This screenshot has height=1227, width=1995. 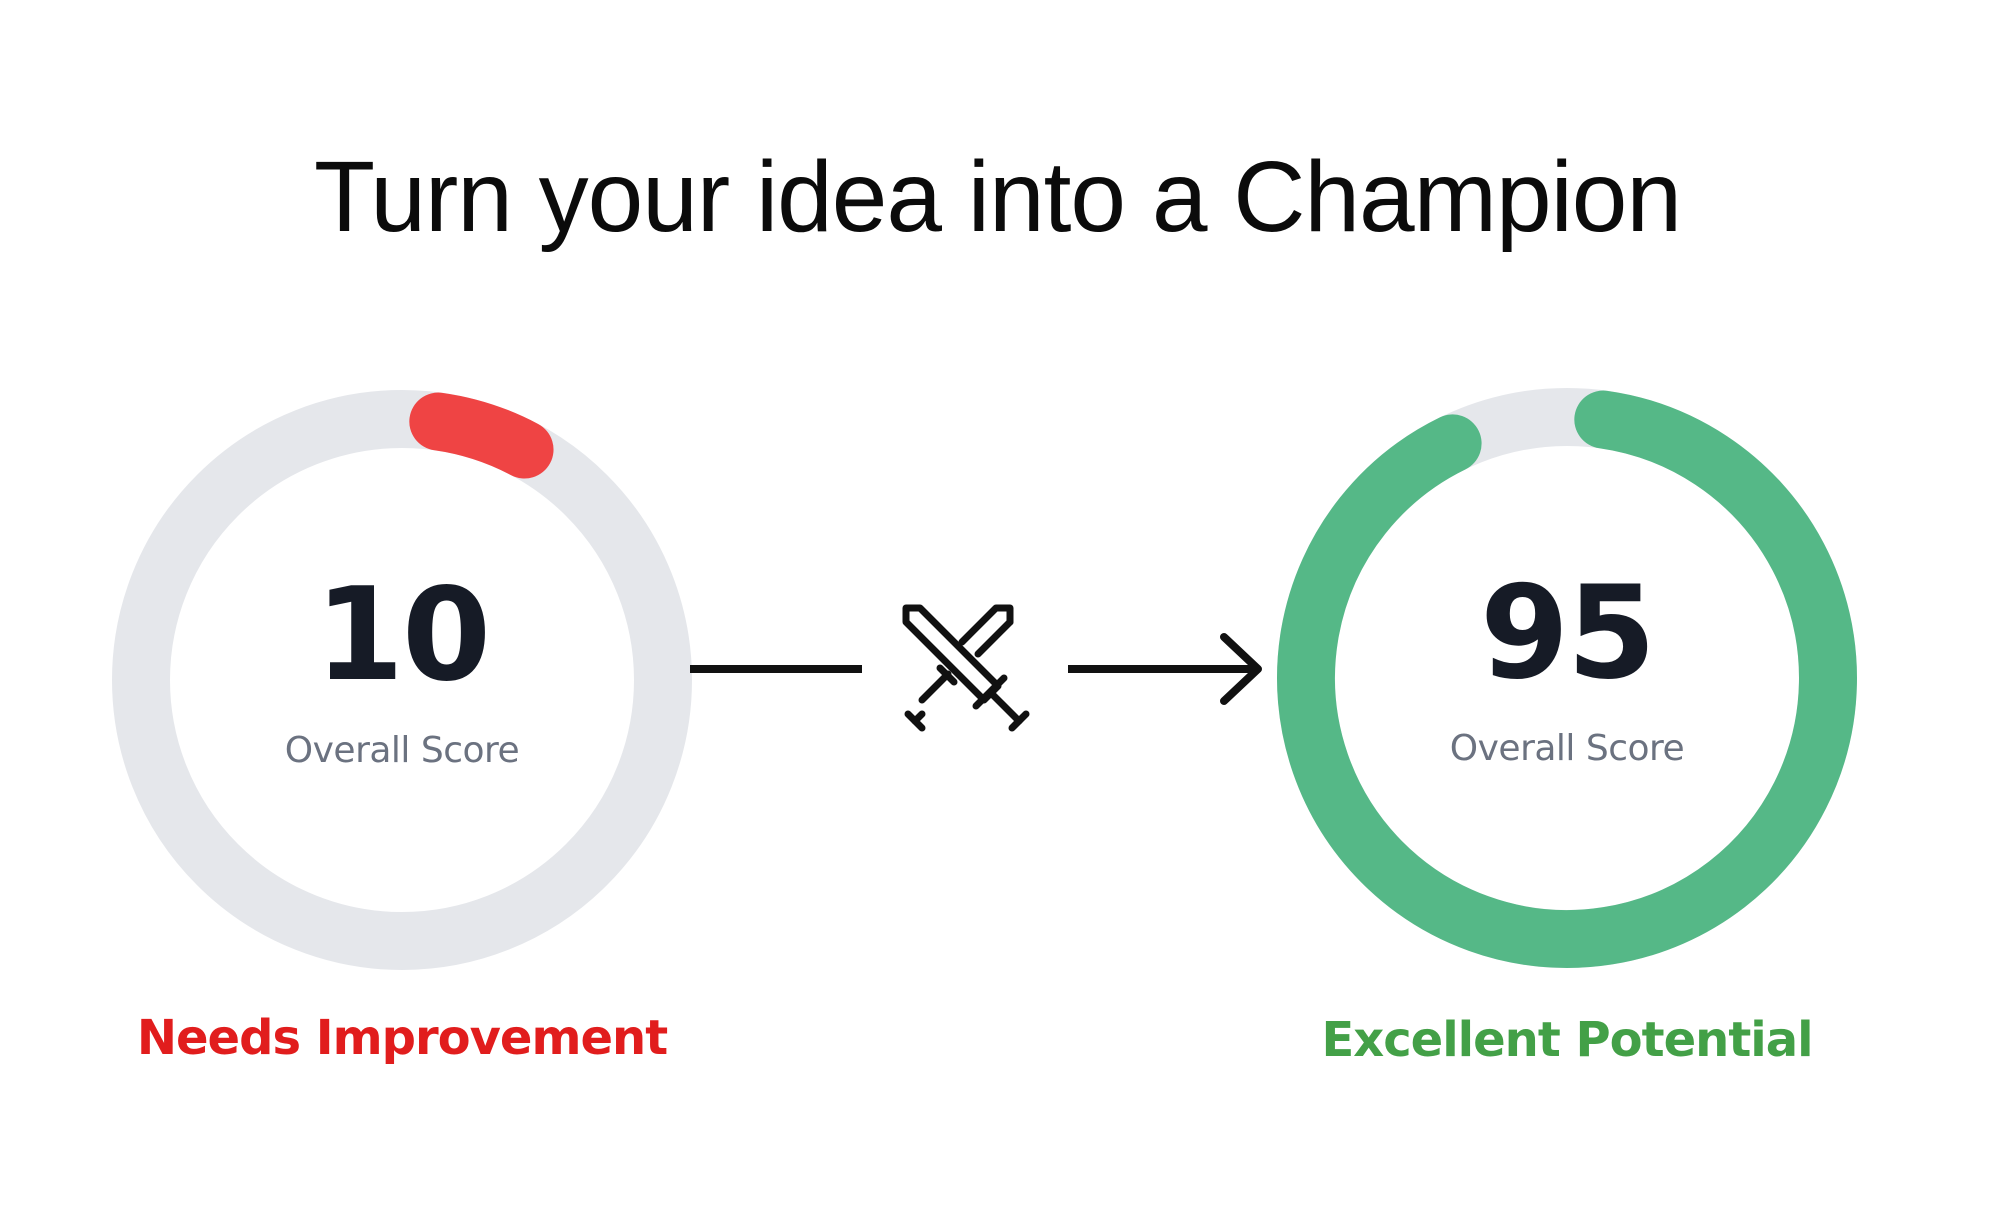 What do you see at coordinates (966, 668) in the screenshot?
I see `crossed-swords-icon` at bounding box center [966, 668].